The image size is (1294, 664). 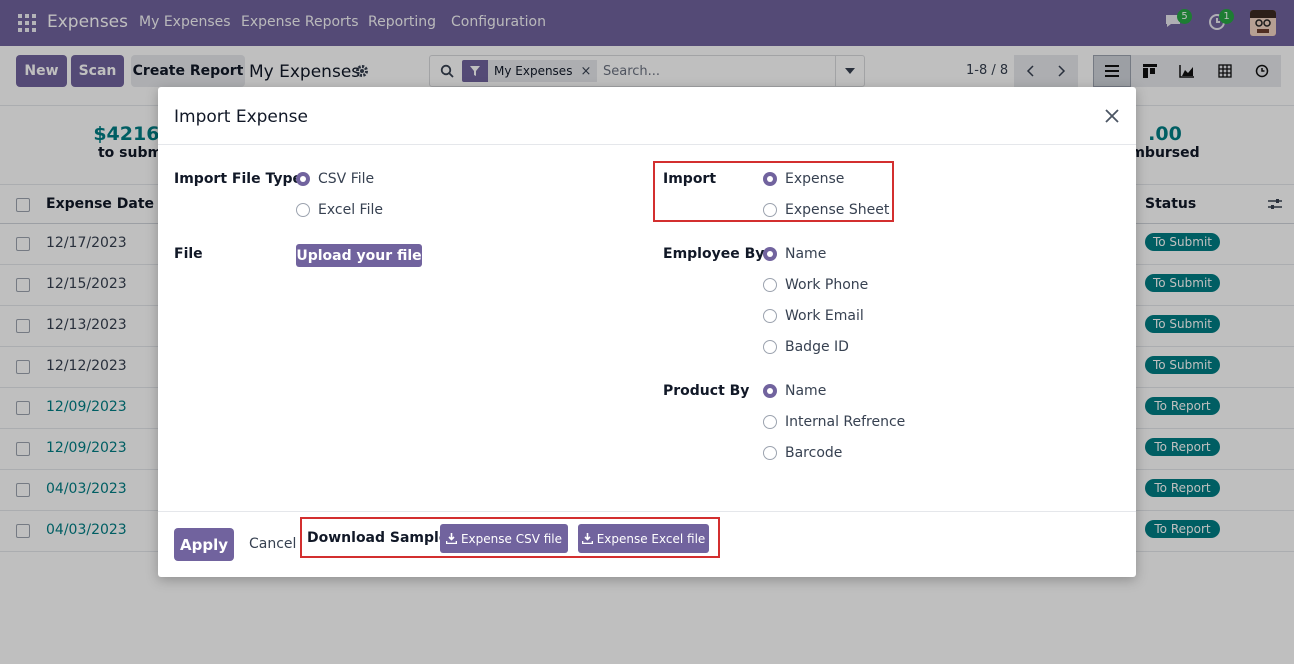 What do you see at coordinates (380, 538) in the screenshot?
I see `download-sample-label: Download Sample:` at bounding box center [380, 538].